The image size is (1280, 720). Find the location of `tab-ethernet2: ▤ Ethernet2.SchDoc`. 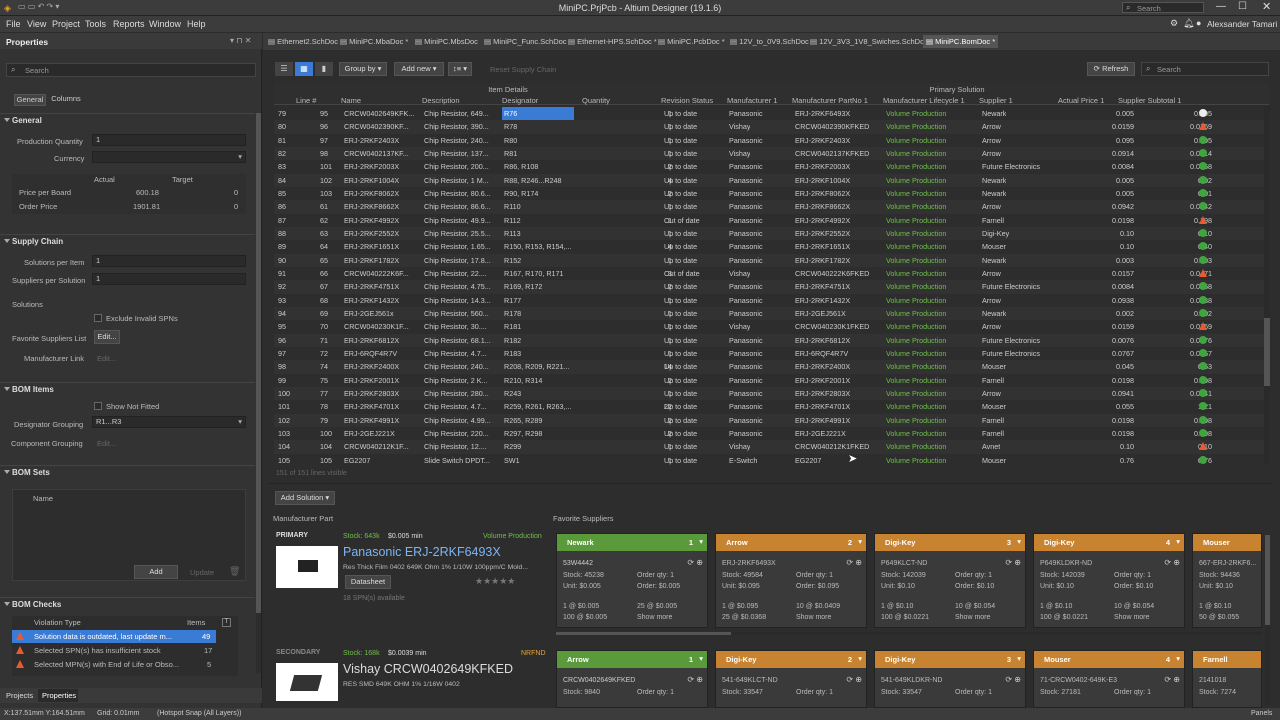

tab-ethernet2: ▤ Ethernet2.SchDoc is located at coordinates (303, 41).